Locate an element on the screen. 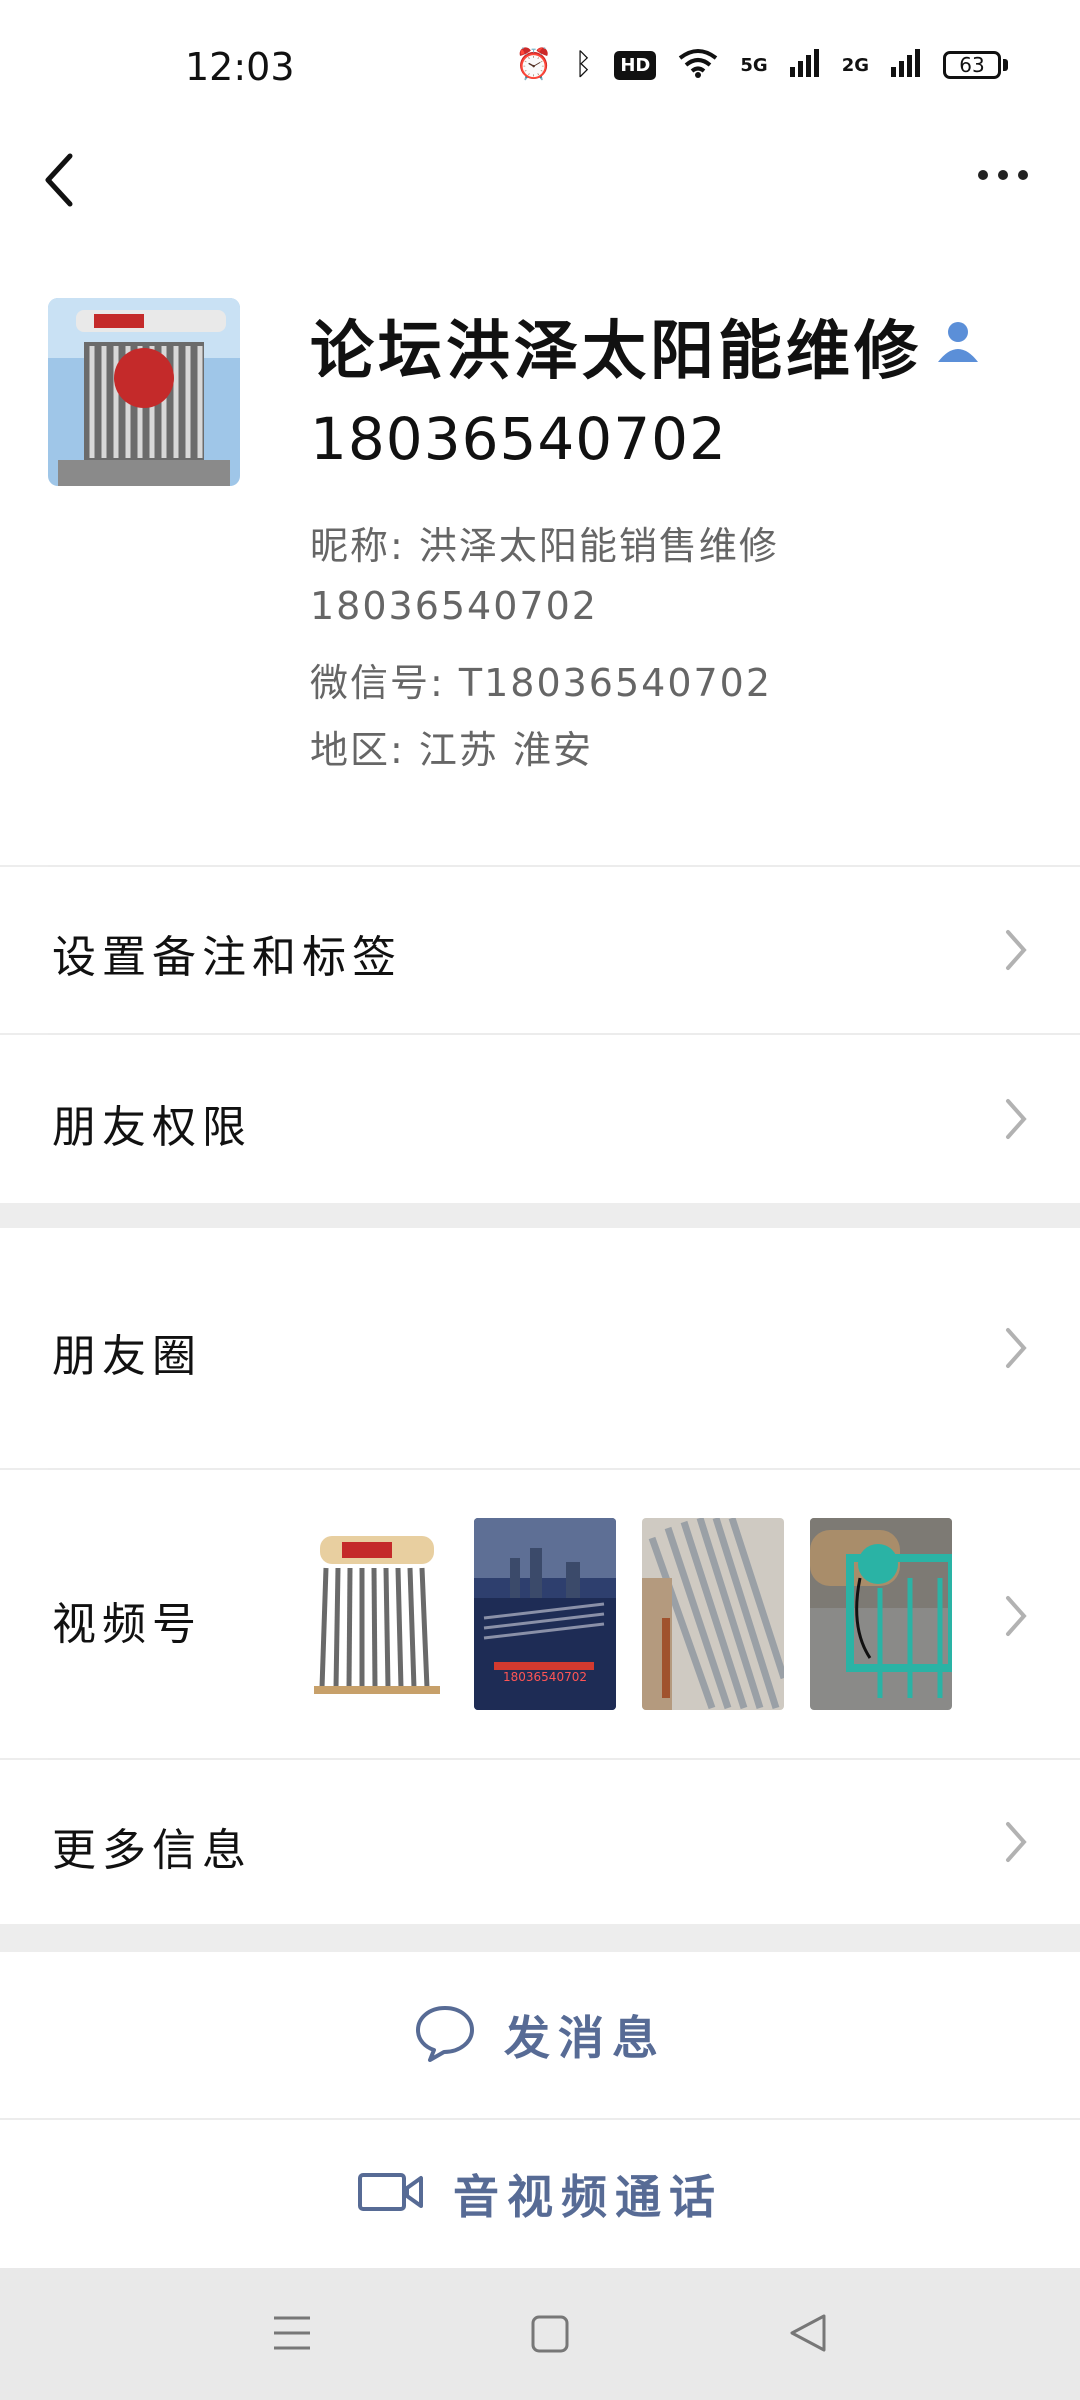  send-message-button: 发消息 is located at coordinates (540, 2035).